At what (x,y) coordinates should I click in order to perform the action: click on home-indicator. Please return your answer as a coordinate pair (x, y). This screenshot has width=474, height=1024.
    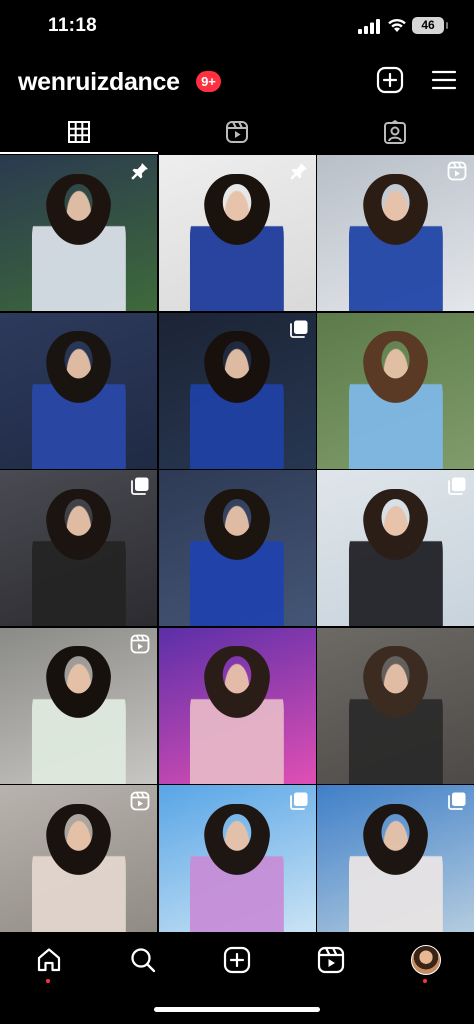
    Looking at the image, I should click on (237, 1009).